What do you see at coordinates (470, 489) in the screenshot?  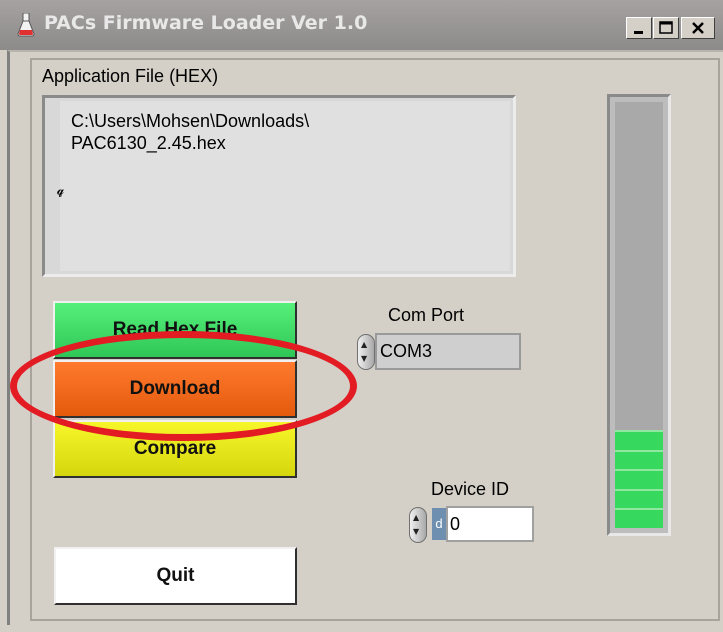 I see `device-id-label: Device ID` at bounding box center [470, 489].